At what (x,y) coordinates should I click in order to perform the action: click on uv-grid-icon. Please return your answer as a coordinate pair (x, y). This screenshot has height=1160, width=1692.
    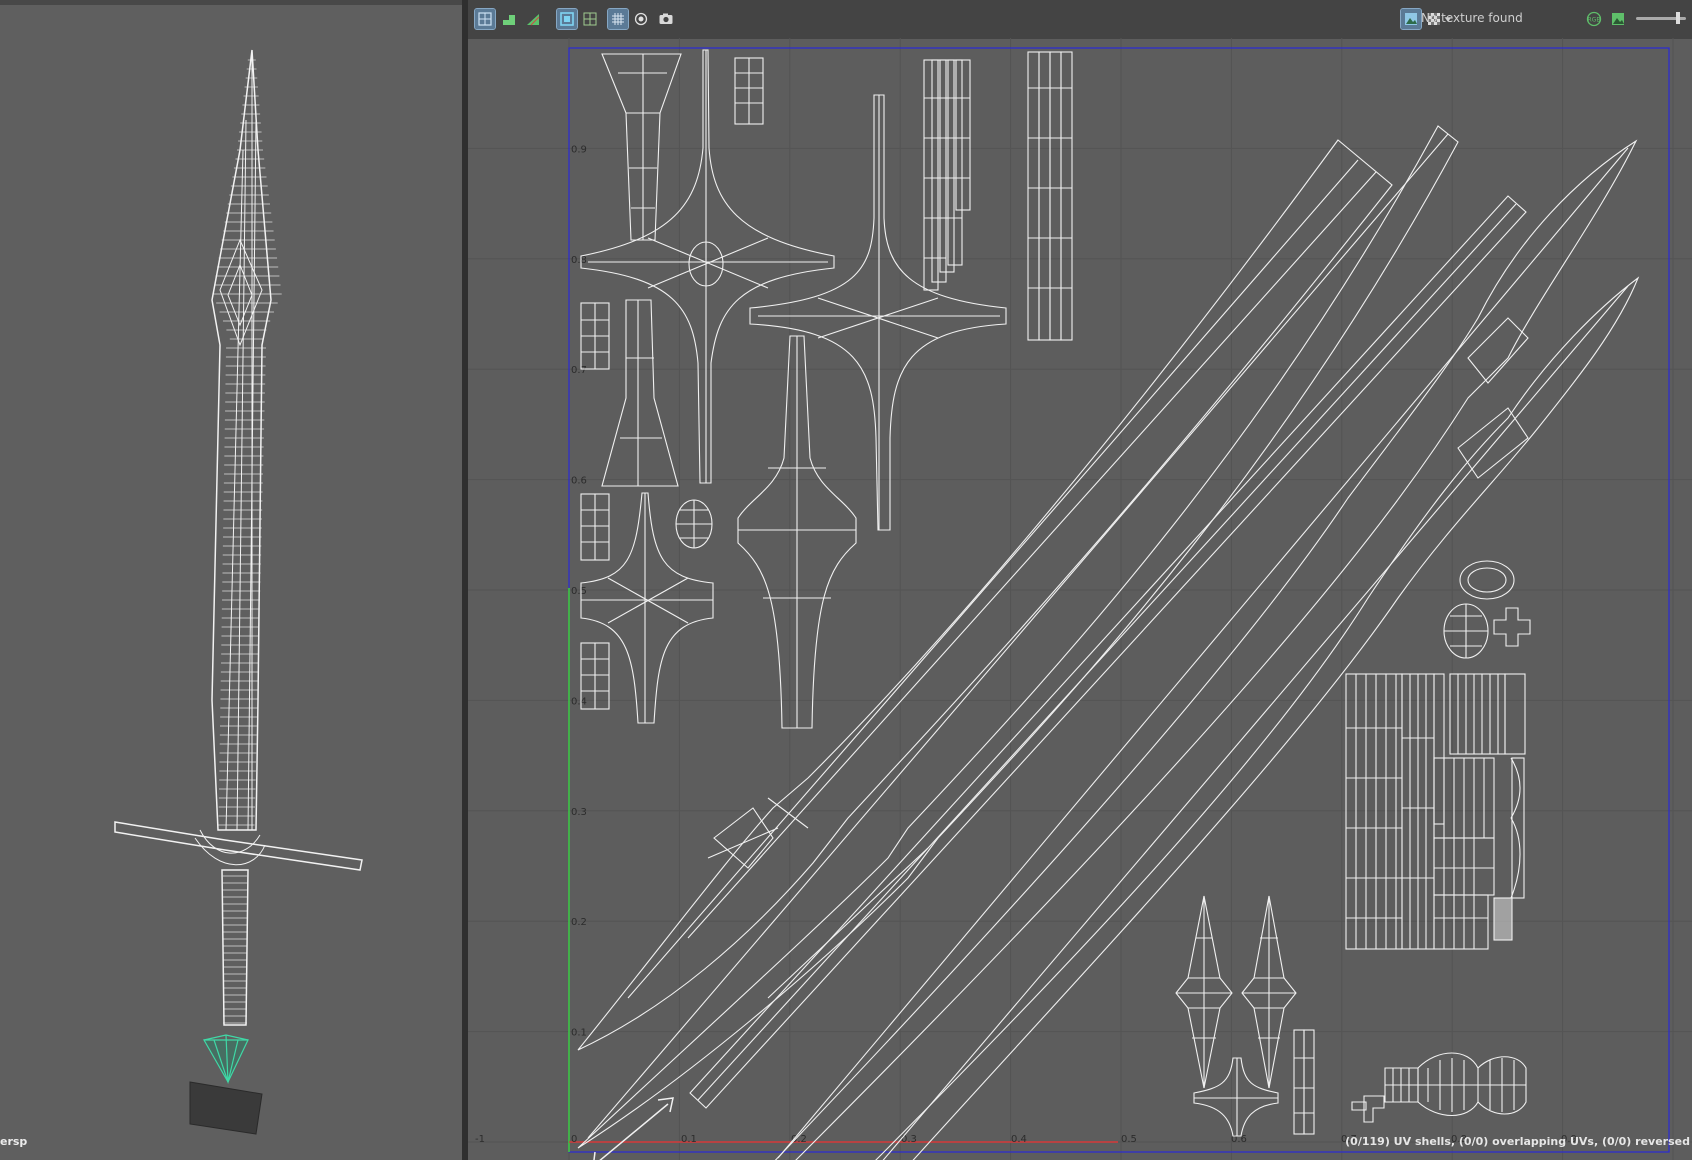
    Looking at the image, I should click on (485, 19).